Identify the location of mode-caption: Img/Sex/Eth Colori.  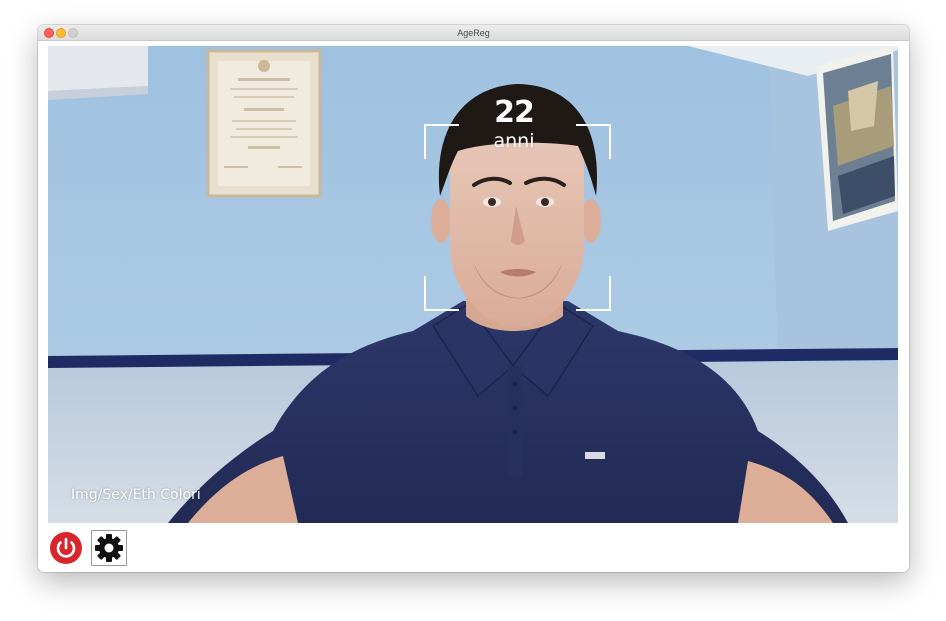
(136, 495).